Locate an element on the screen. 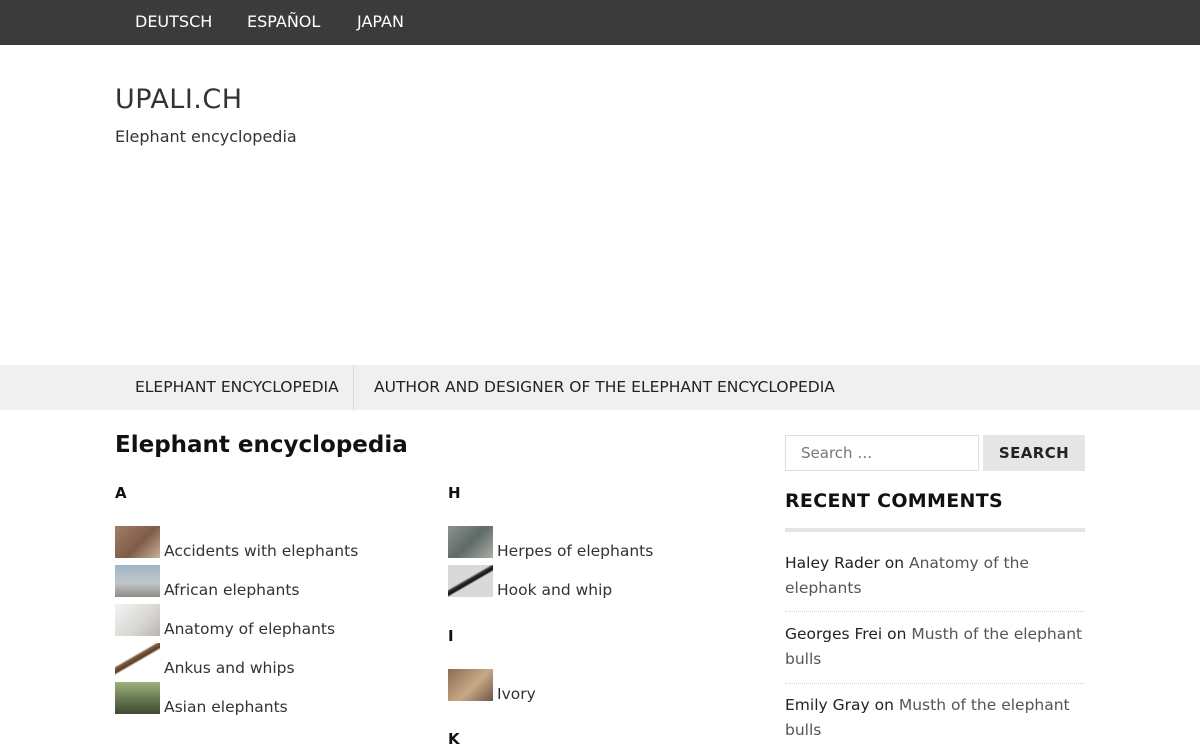 The height and width of the screenshot is (748, 1200). hook-thumbnail-icon is located at coordinates (470, 581).